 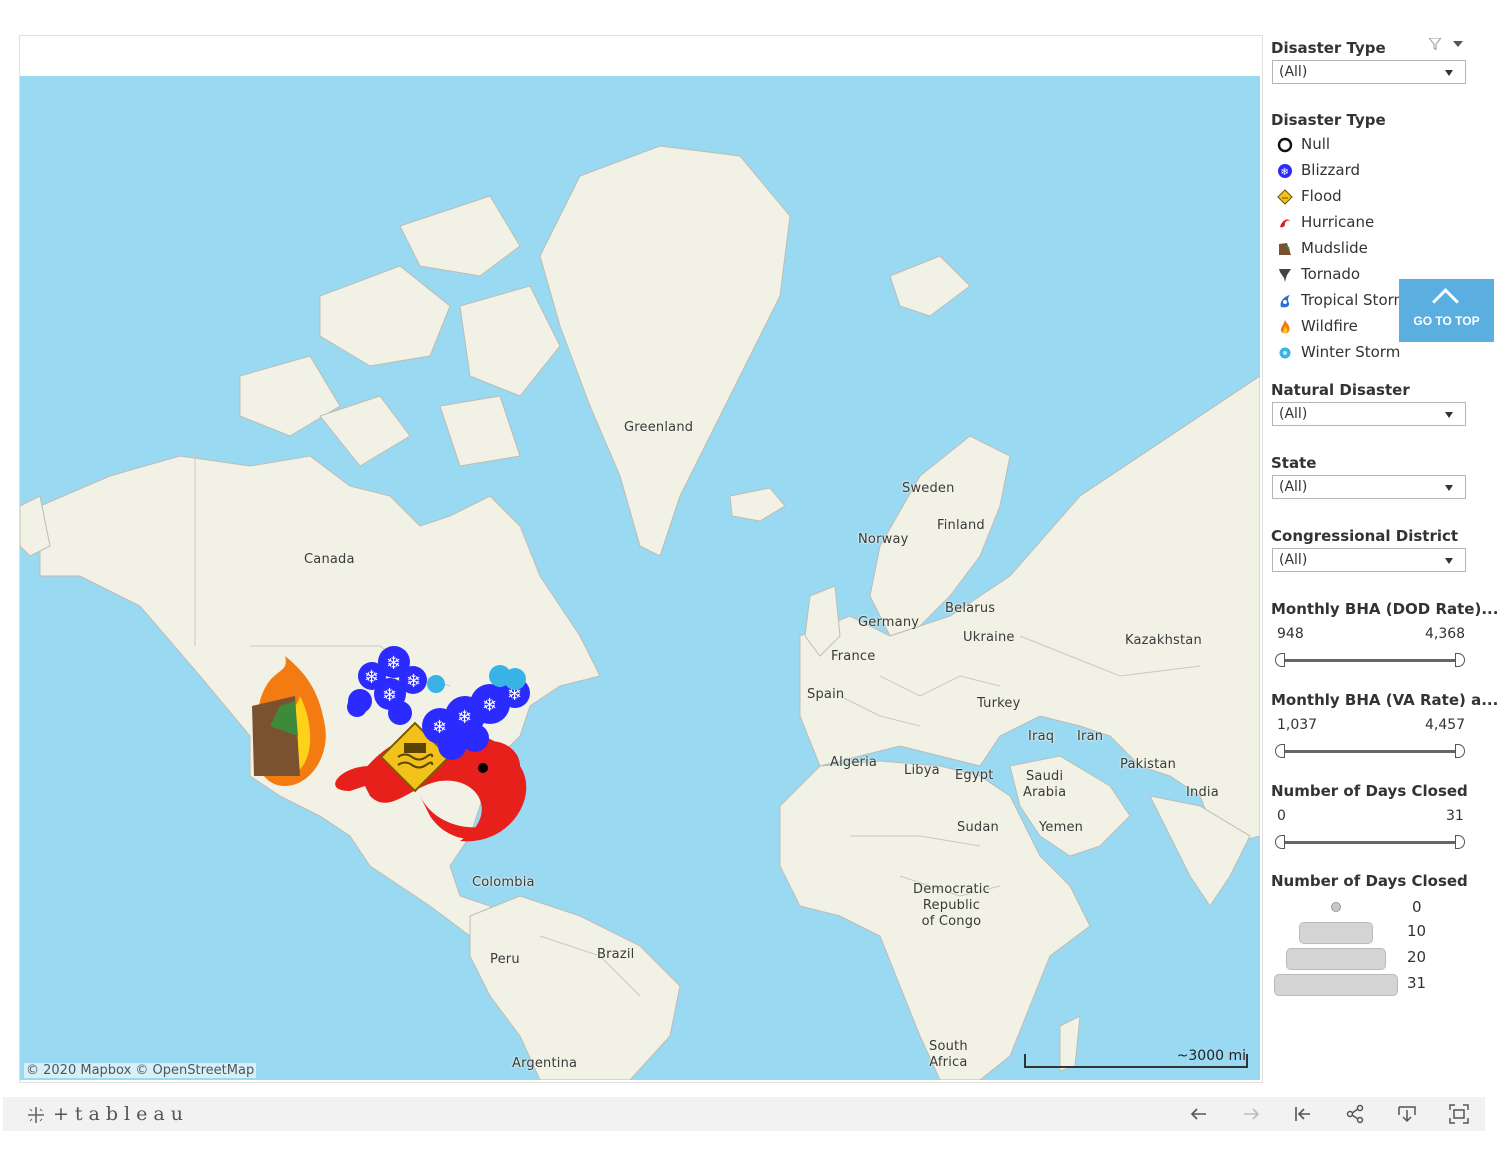 What do you see at coordinates (1285, 301) in the screenshot?
I see `tropical-storm-icon` at bounding box center [1285, 301].